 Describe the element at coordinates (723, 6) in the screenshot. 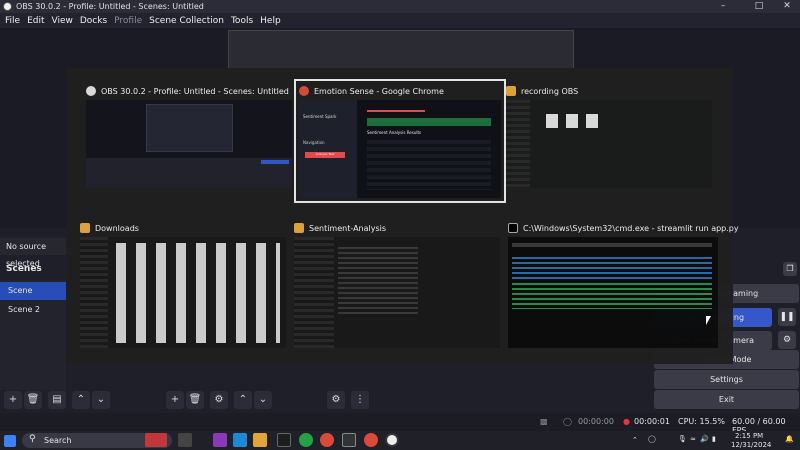

I see `minimize-icon: –` at that location.